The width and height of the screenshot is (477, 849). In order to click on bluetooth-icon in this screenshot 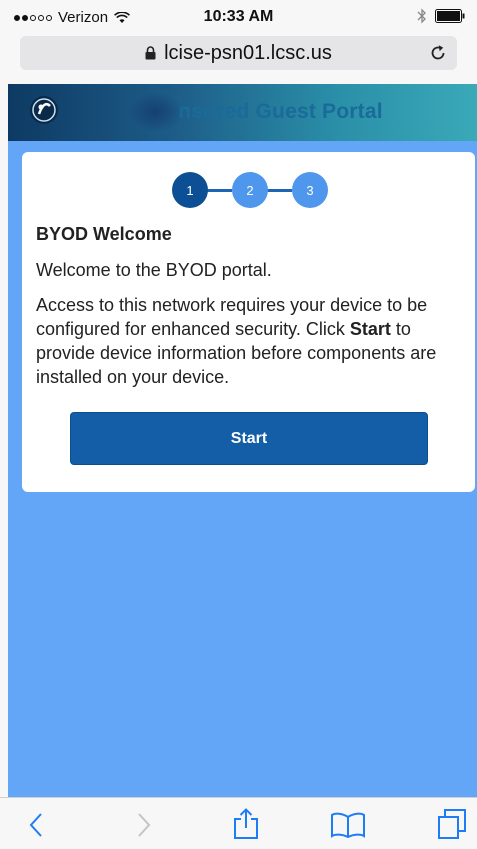, I will do `click(421, 16)`.